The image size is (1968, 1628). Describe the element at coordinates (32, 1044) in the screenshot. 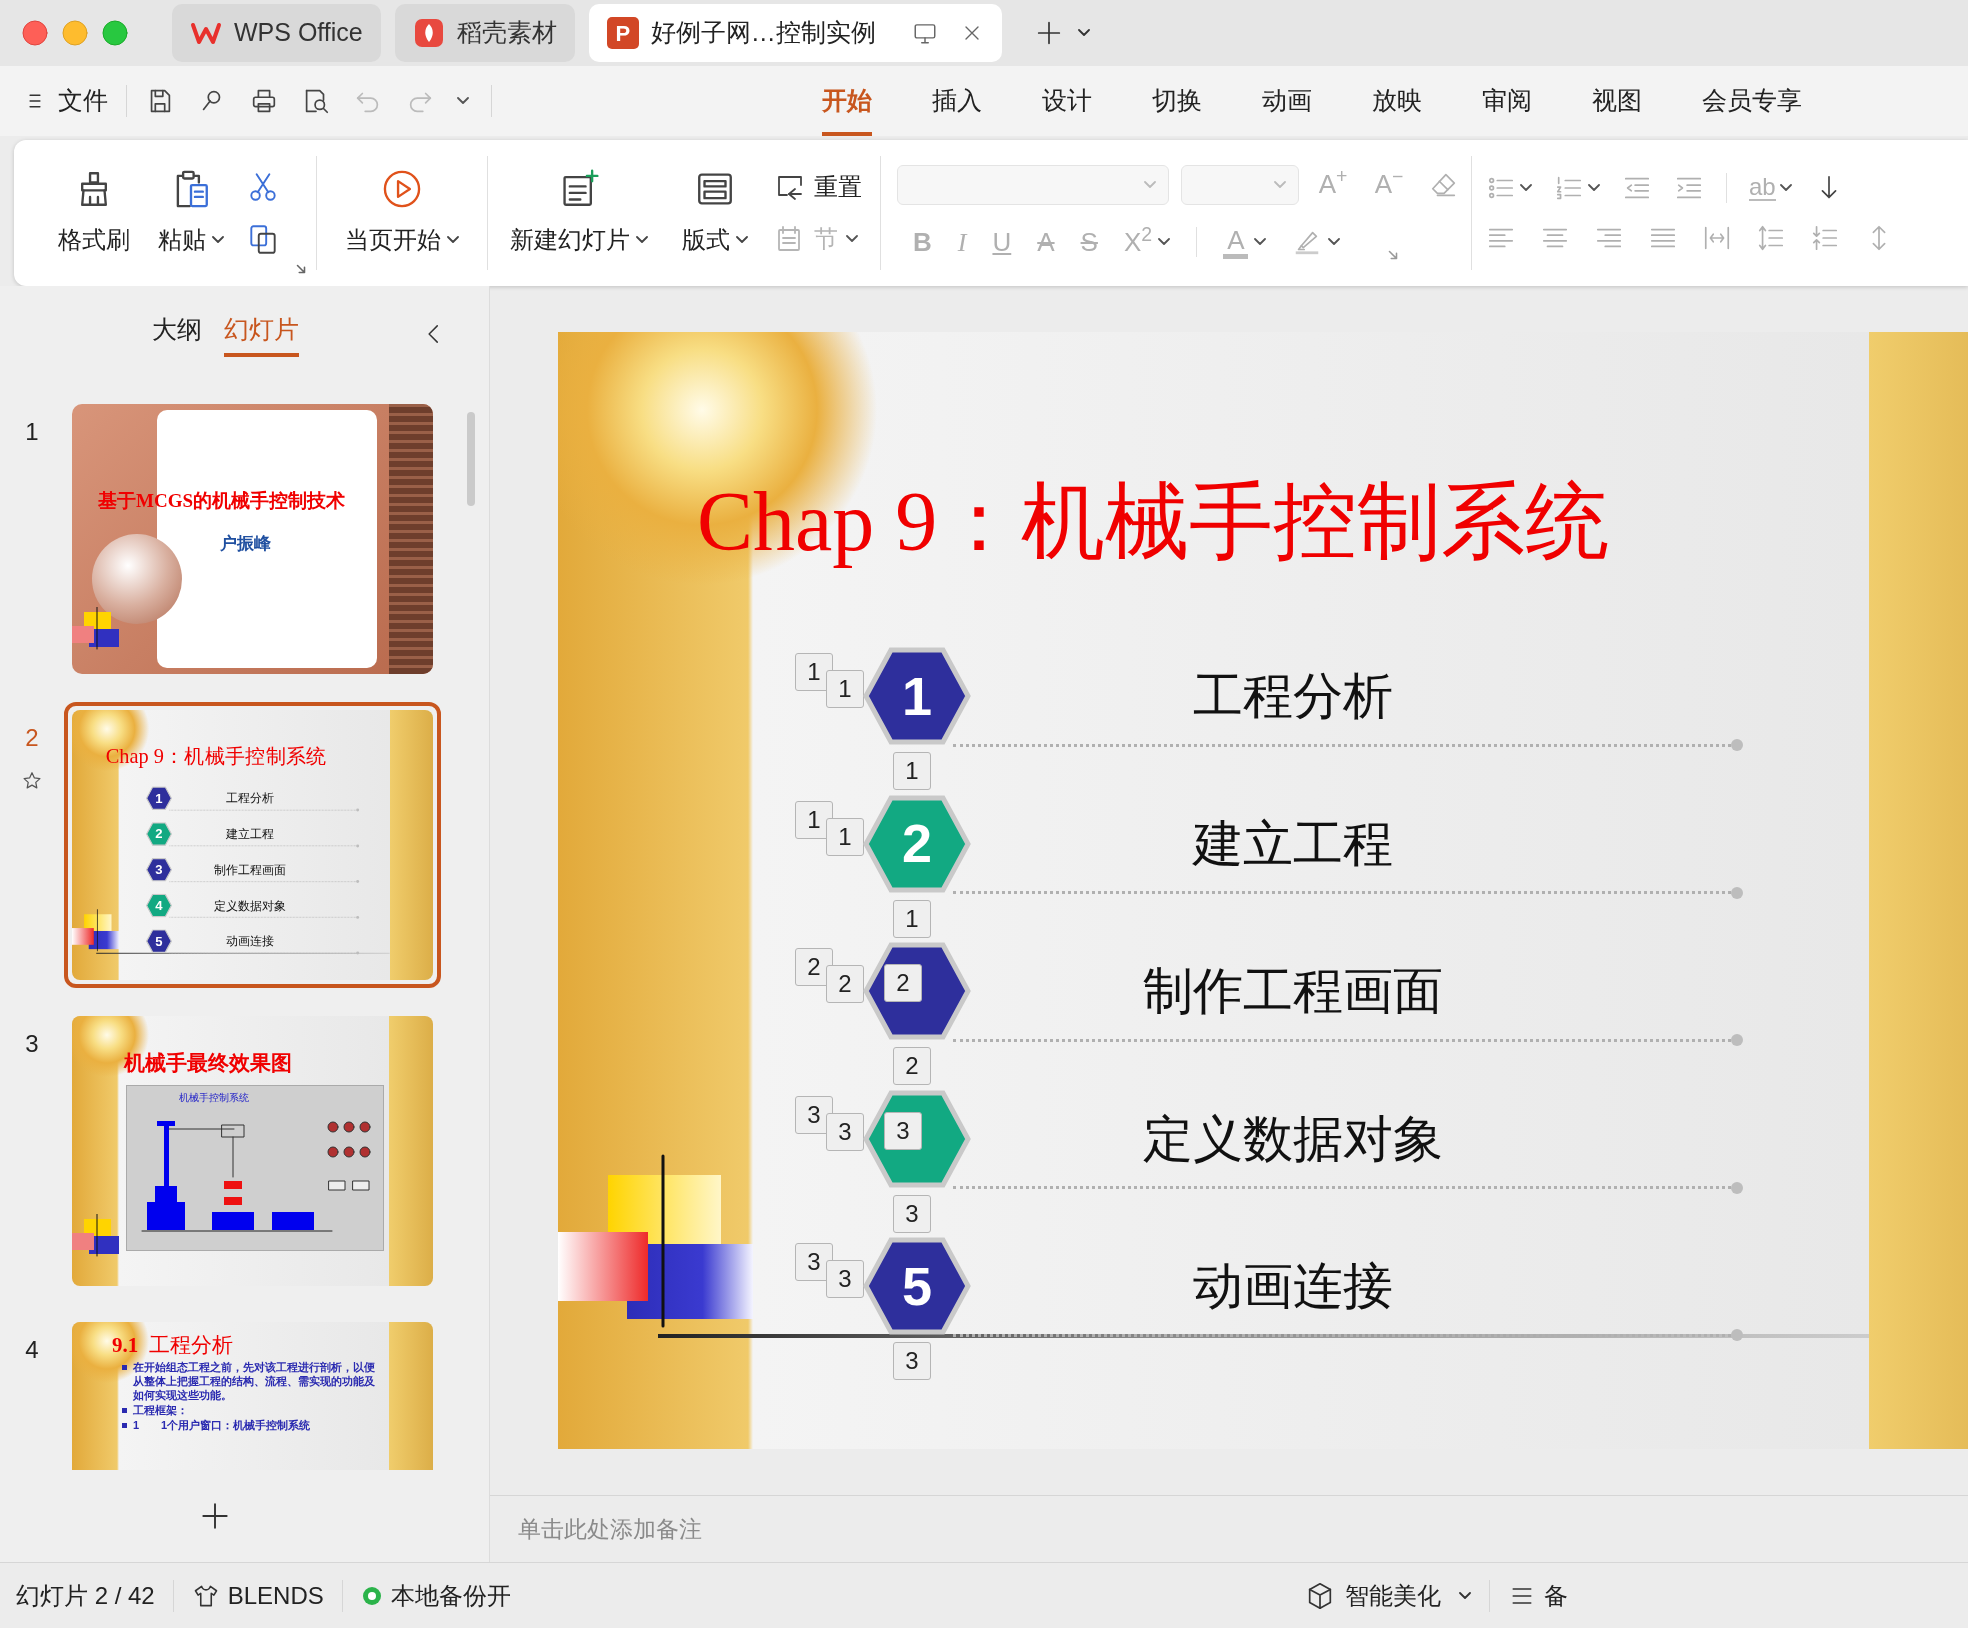

I see `slide-number: 3` at that location.